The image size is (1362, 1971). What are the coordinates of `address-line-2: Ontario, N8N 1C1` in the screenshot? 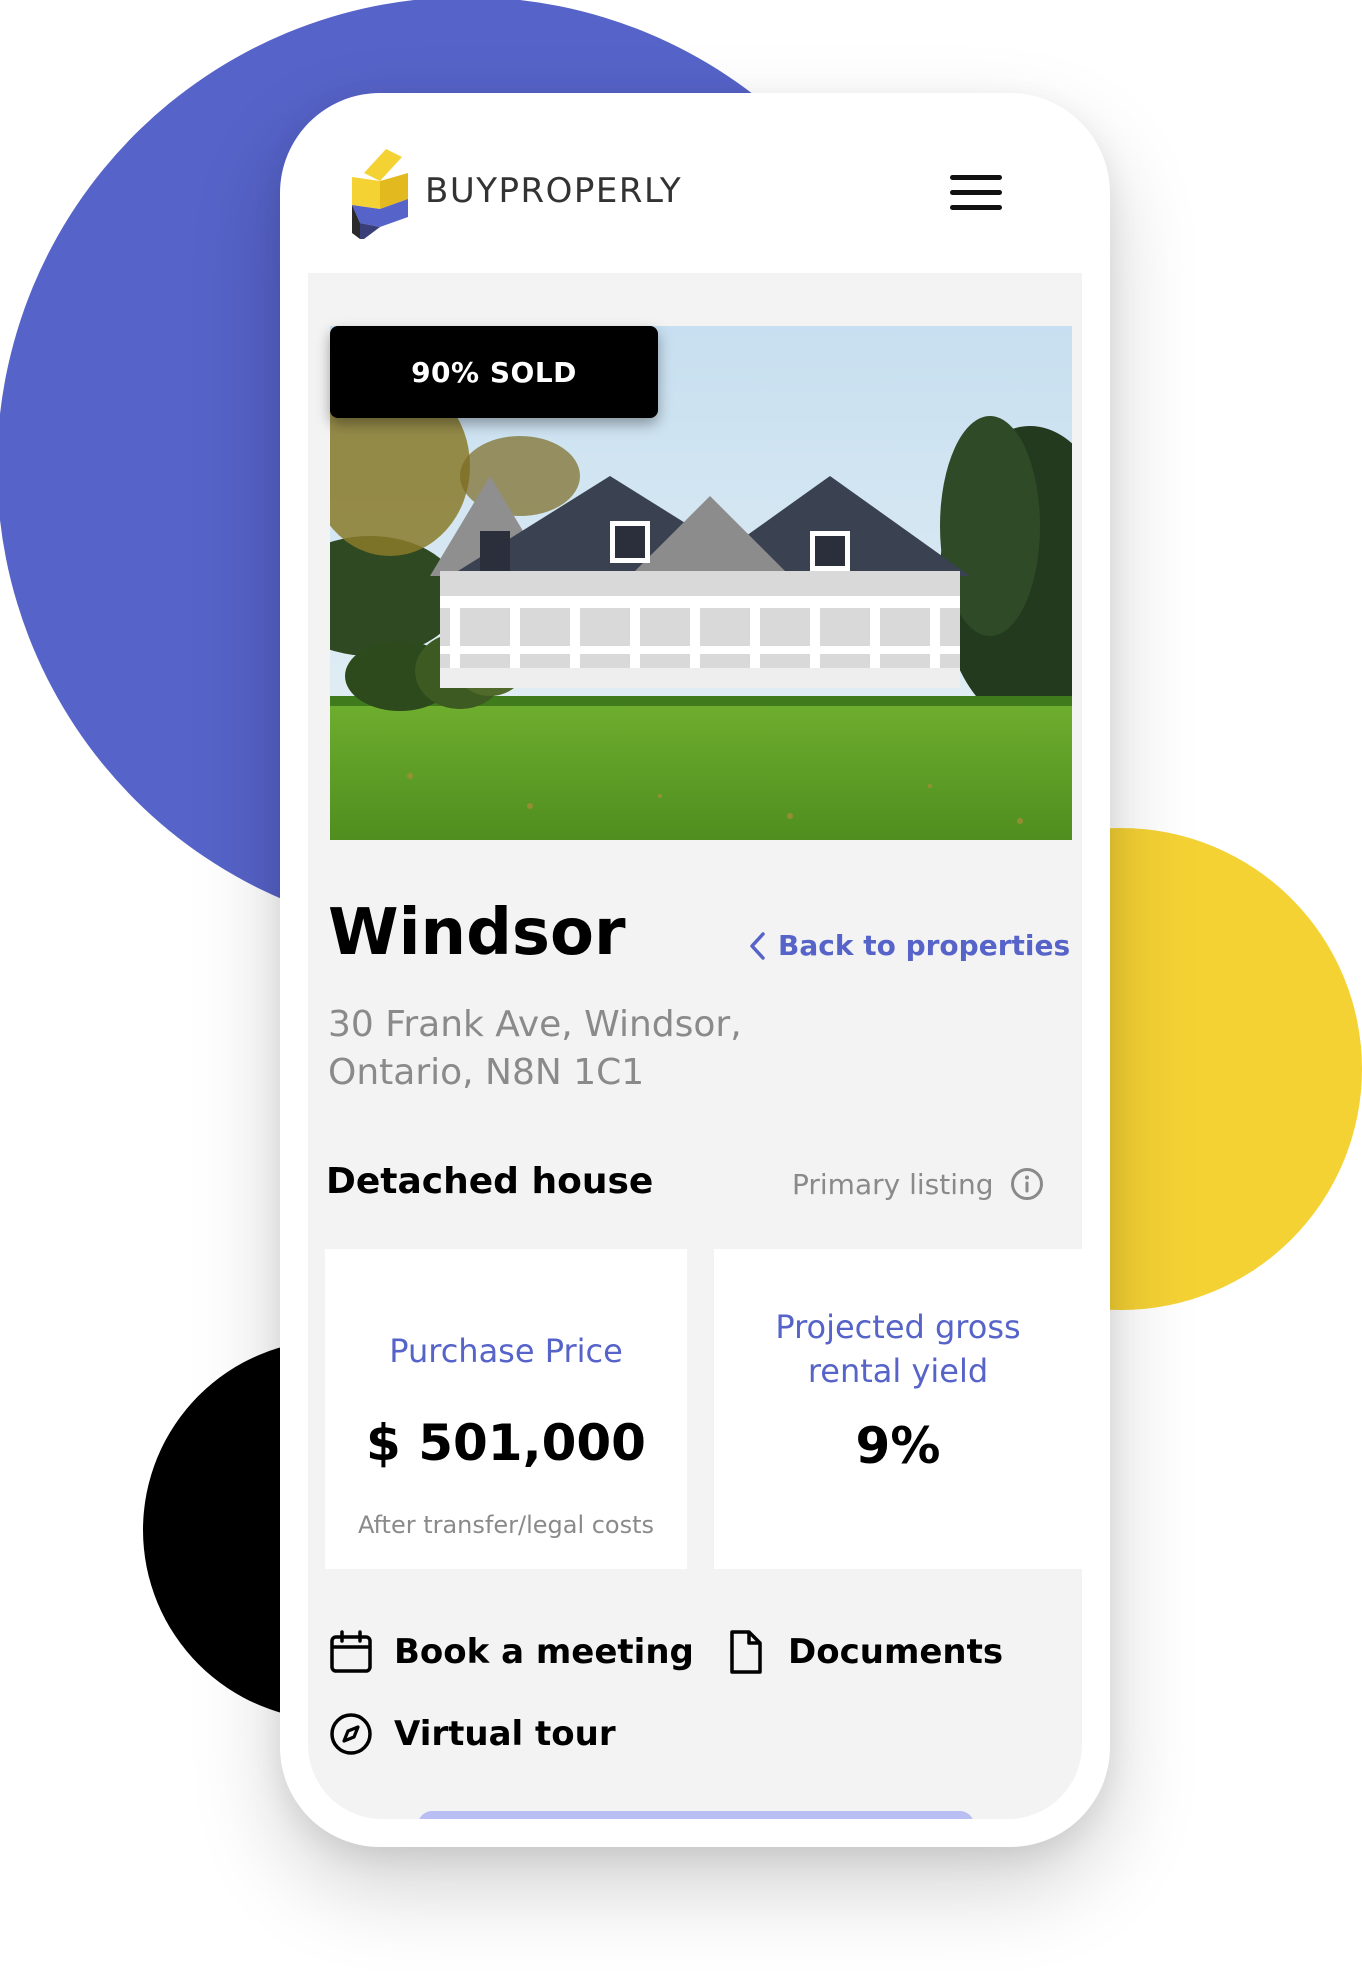 It's located at (486, 1072).